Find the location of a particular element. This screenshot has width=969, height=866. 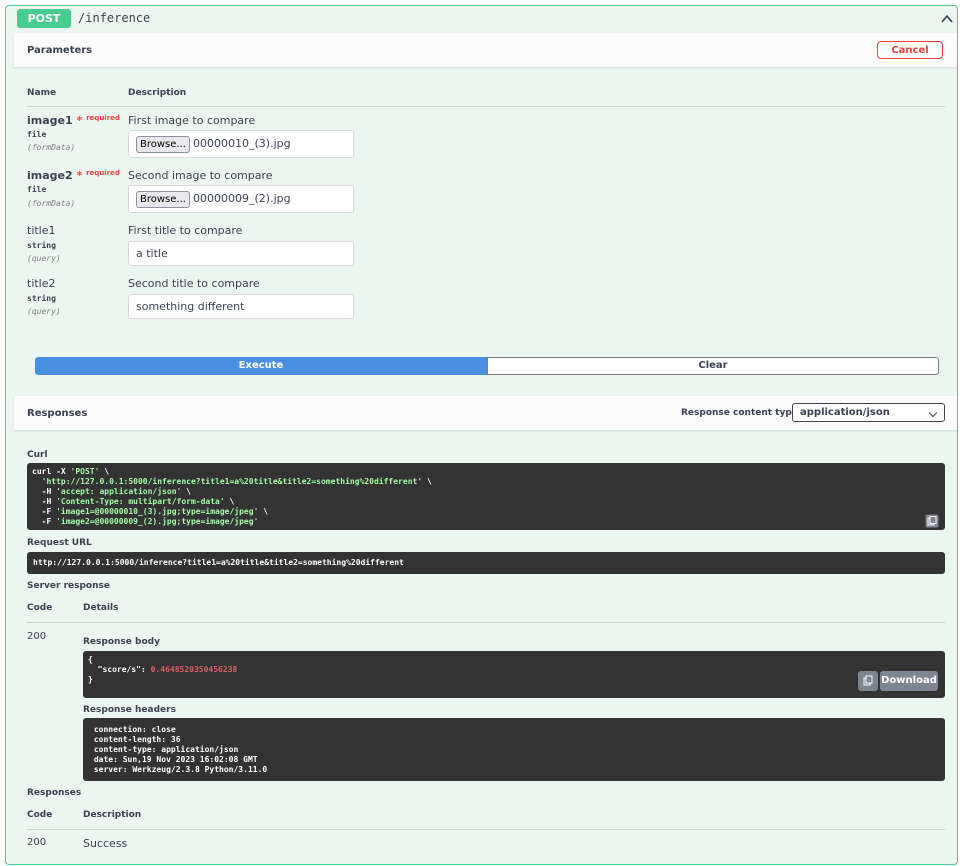

parameters-title: Parameters is located at coordinates (60, 50).